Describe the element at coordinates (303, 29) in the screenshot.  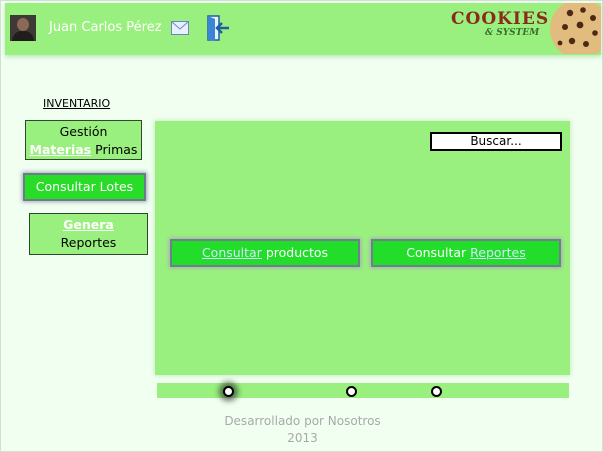
I see `header-bar: Juan Carlos Pérez COOKIES & SYSTEM` at that location.